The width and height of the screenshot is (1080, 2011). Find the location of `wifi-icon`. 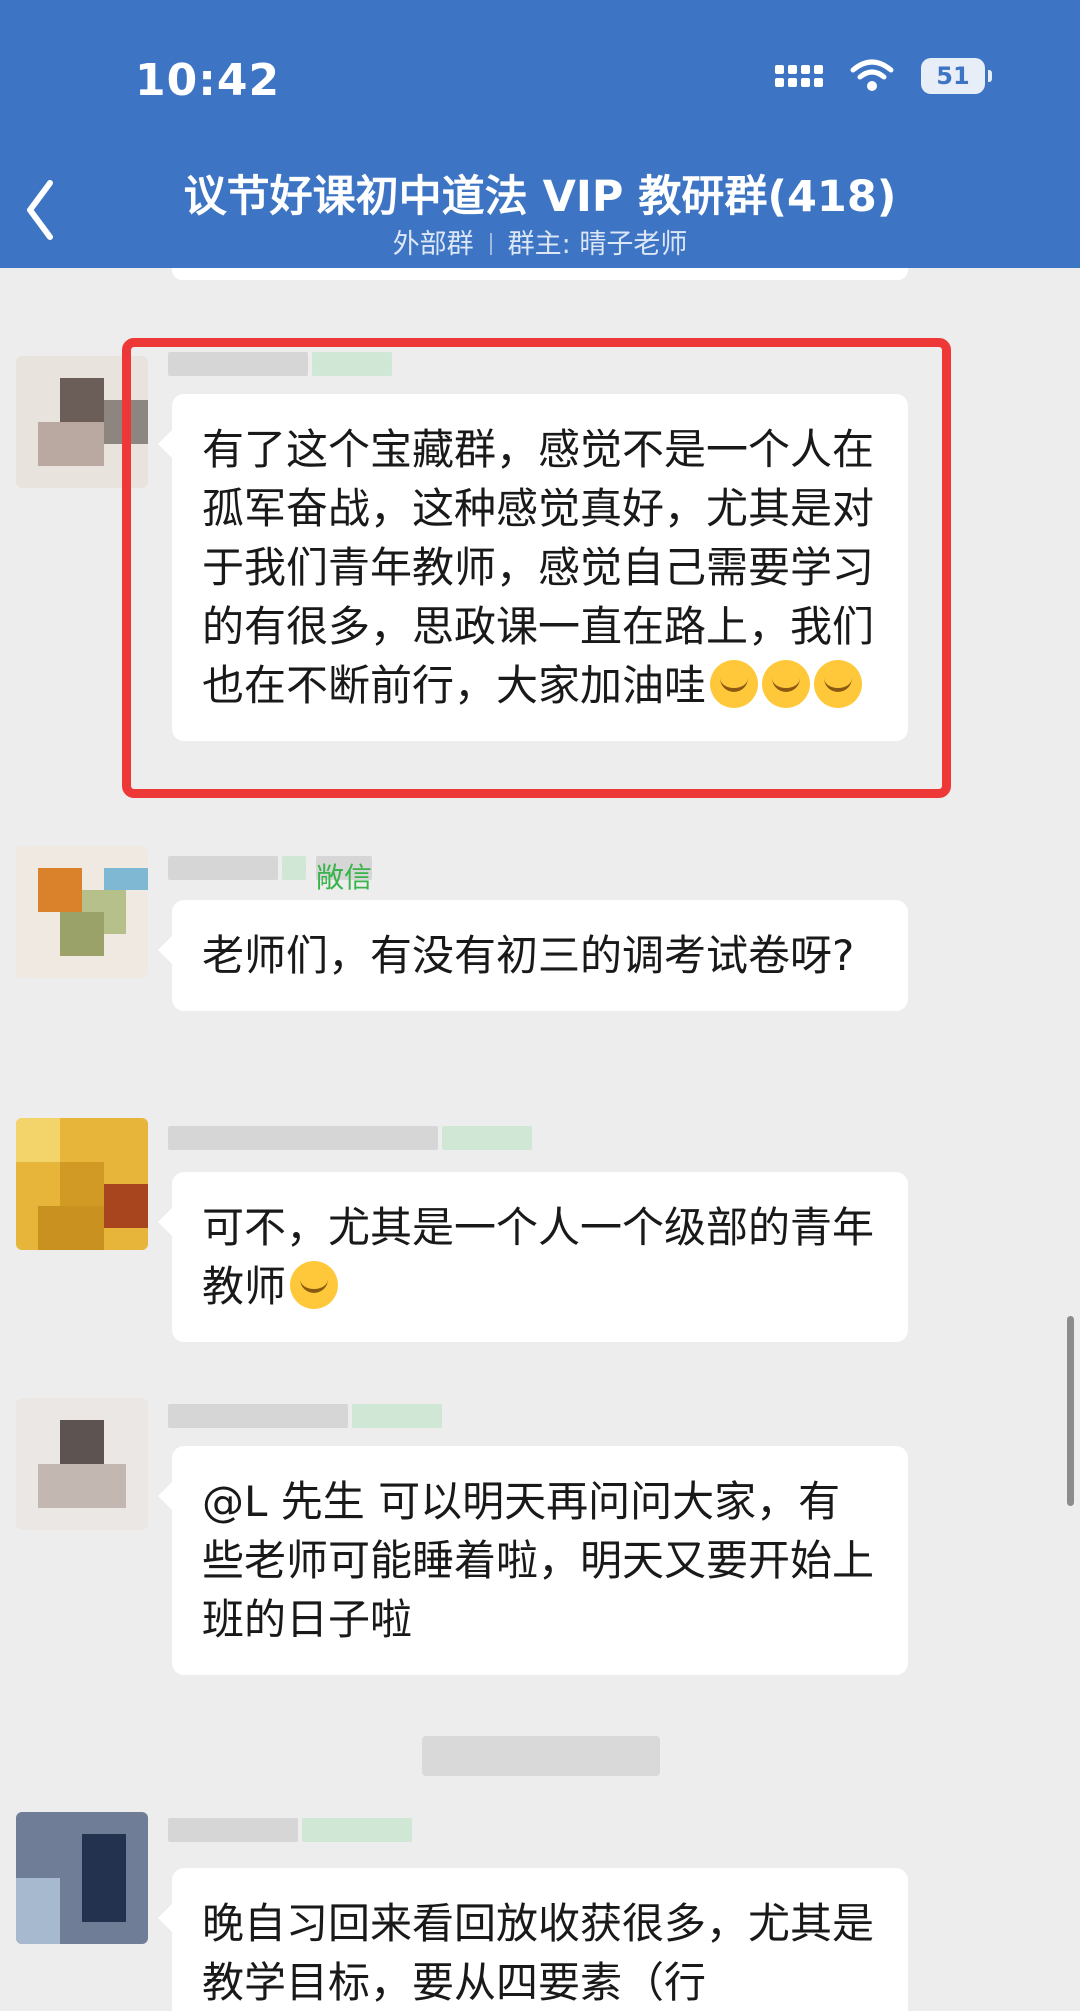

wifi-icon is located at coordinates (872, 75).